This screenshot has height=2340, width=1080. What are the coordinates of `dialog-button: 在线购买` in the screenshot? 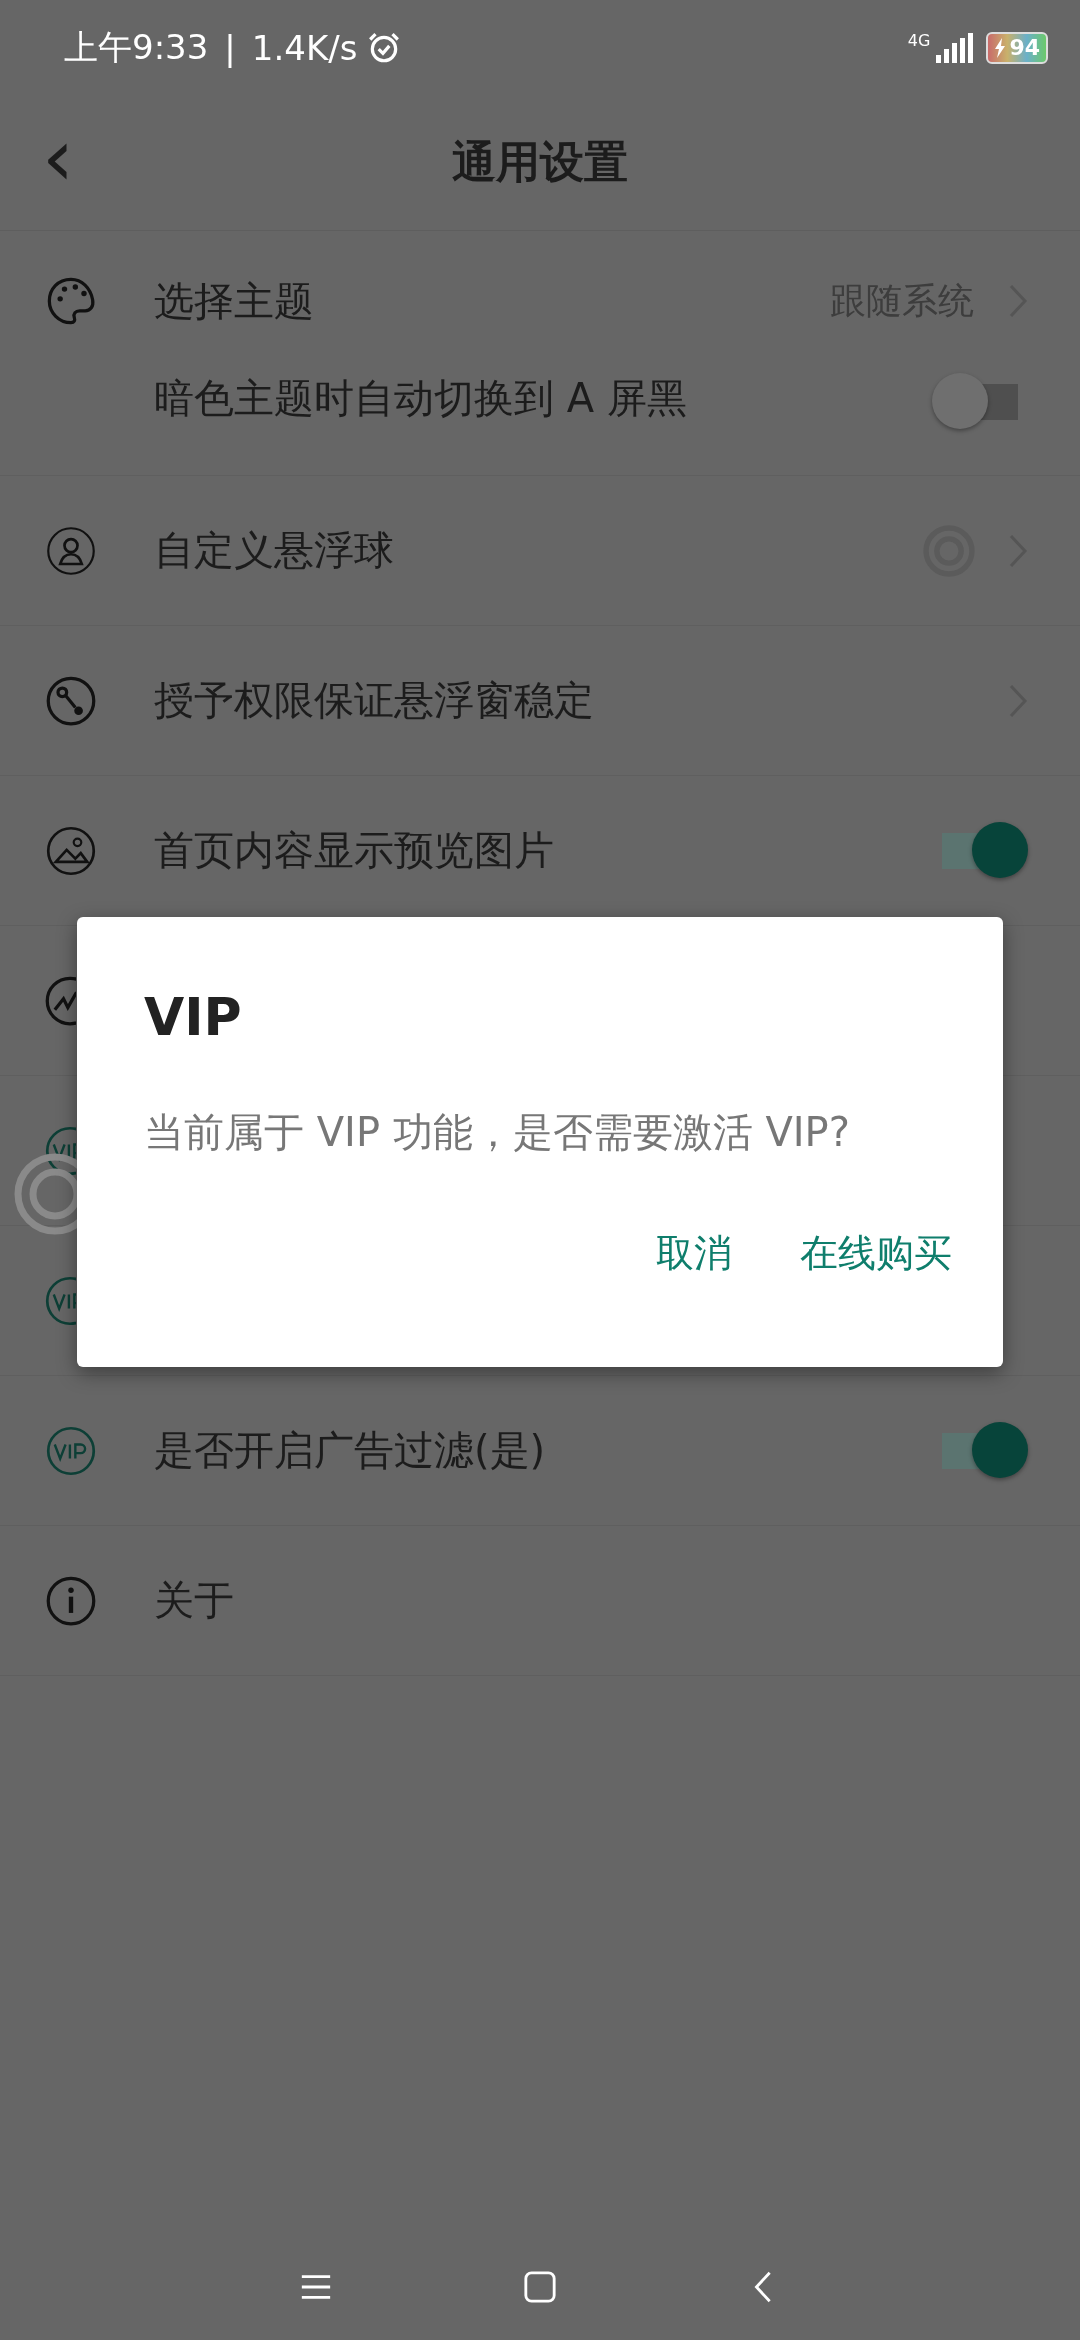 It's located at (876, 1253).